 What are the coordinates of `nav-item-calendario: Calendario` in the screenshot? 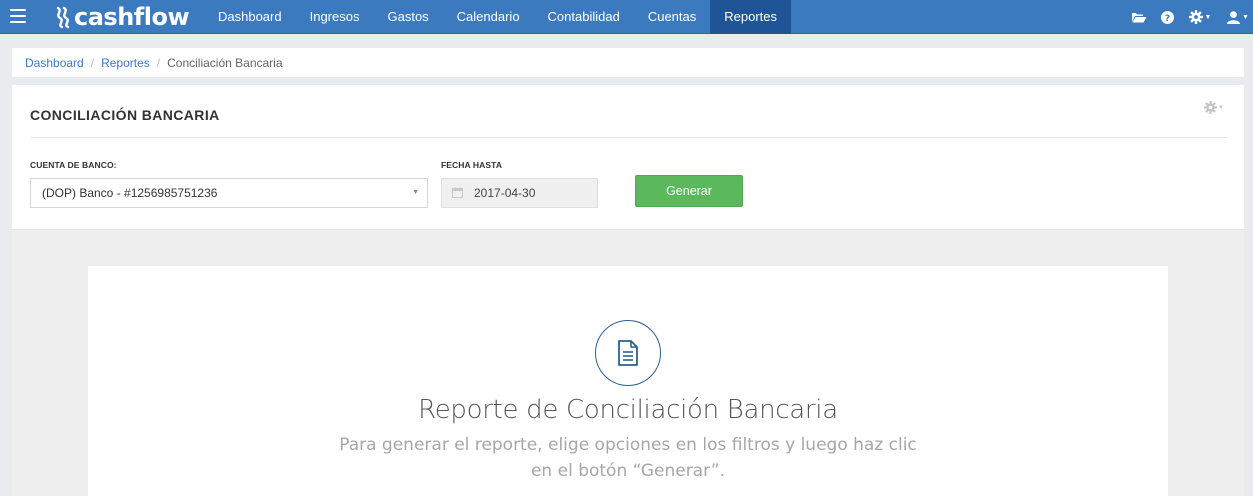 It's located at (488, 17).